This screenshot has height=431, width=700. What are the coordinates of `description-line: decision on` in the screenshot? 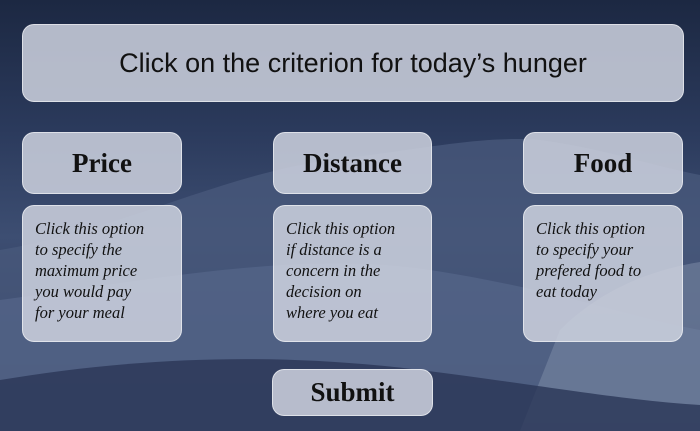 It's located at (324, 291).